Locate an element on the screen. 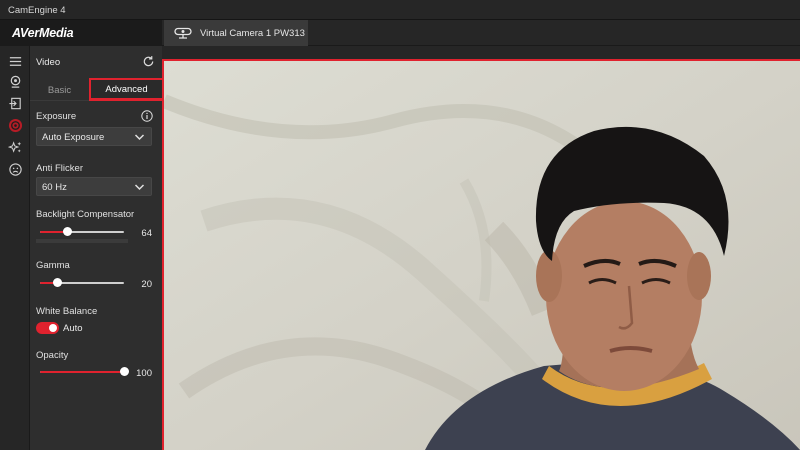  tab-basic: Basic is located at coordinates (59, 90).